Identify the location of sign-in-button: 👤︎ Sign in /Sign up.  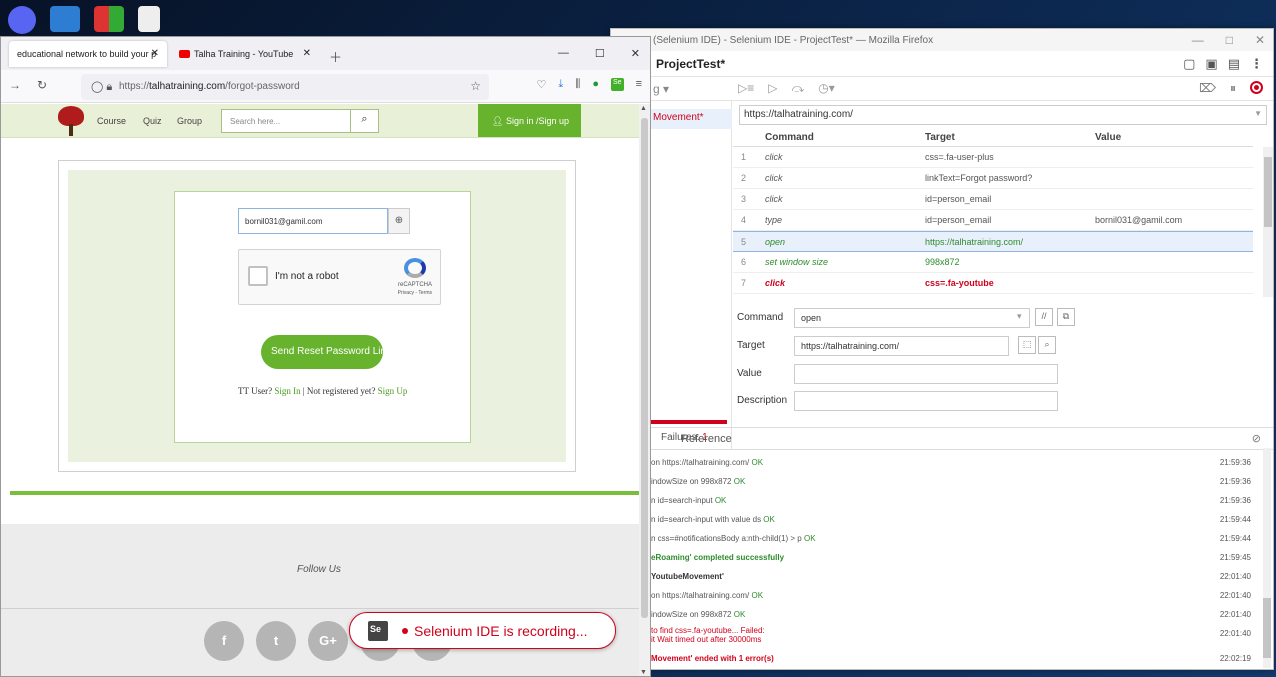
(529, 120).